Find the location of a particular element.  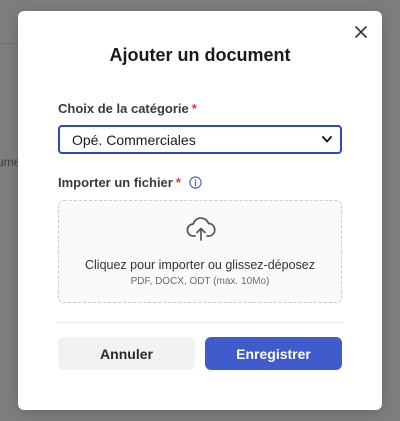

close-button is located at coordinates (361, 32).